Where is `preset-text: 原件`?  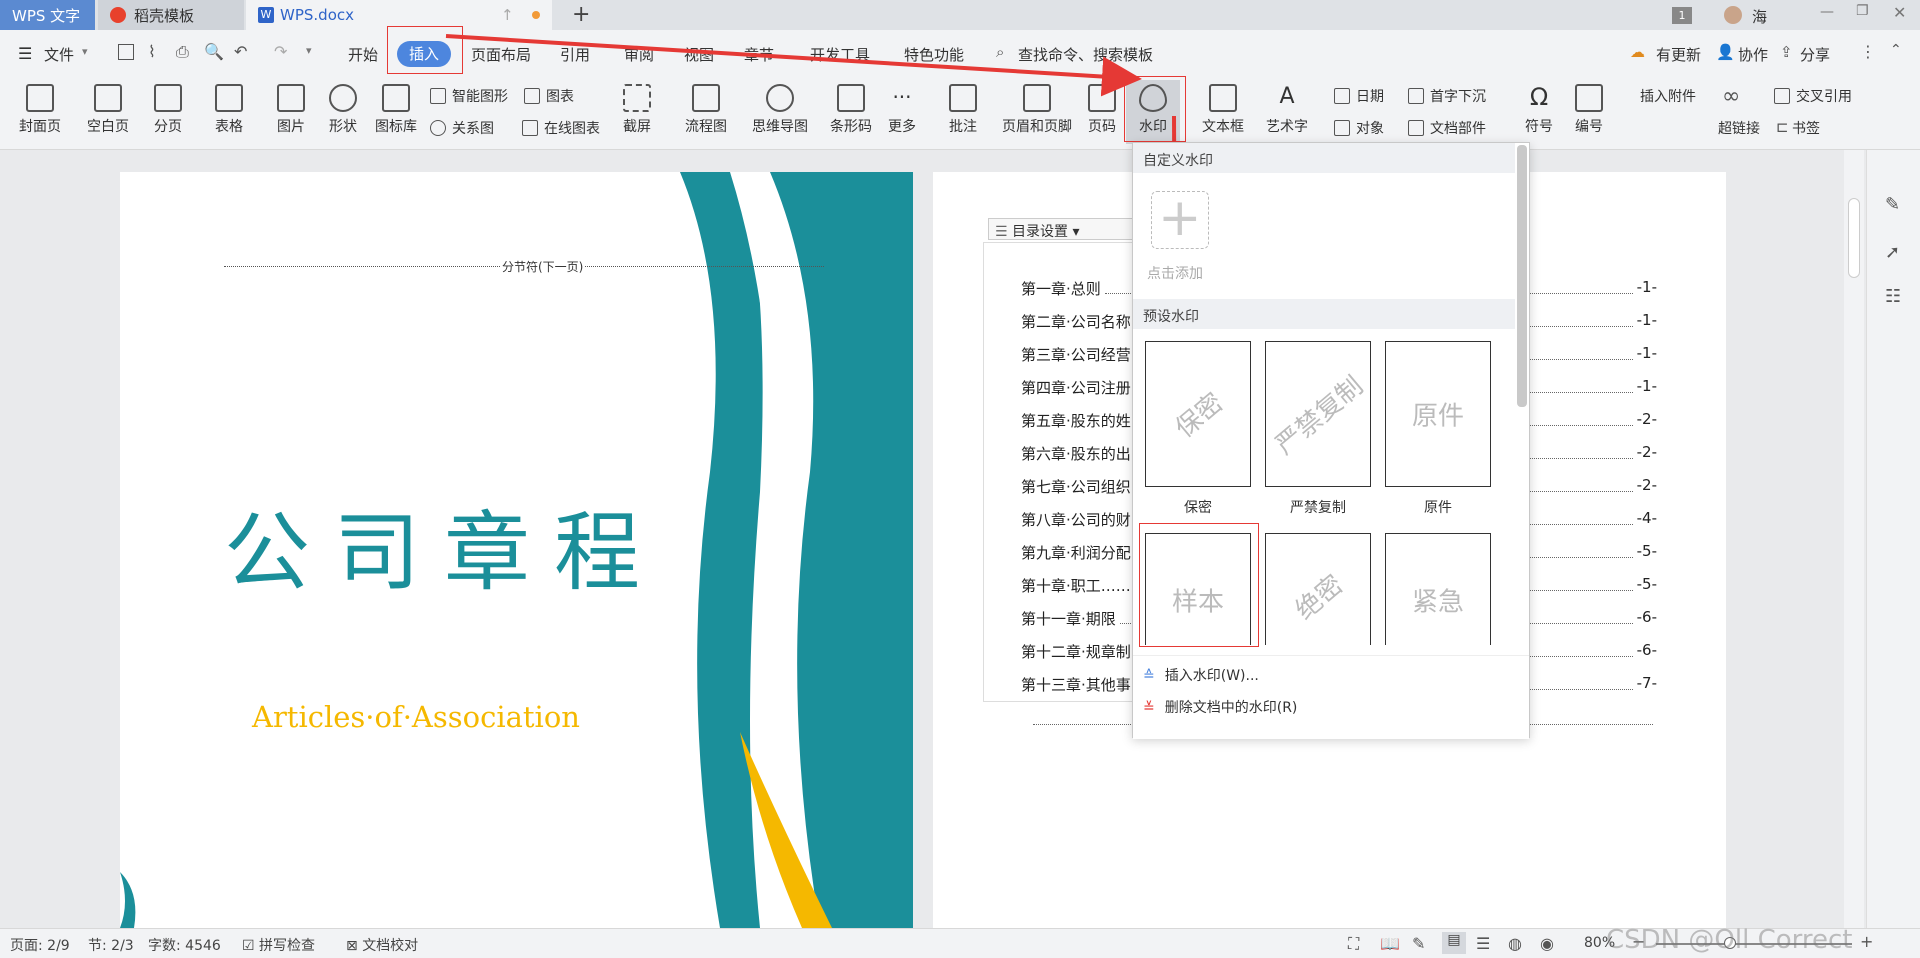 preset-text: 原件 is located at coordinates (1438, 416).